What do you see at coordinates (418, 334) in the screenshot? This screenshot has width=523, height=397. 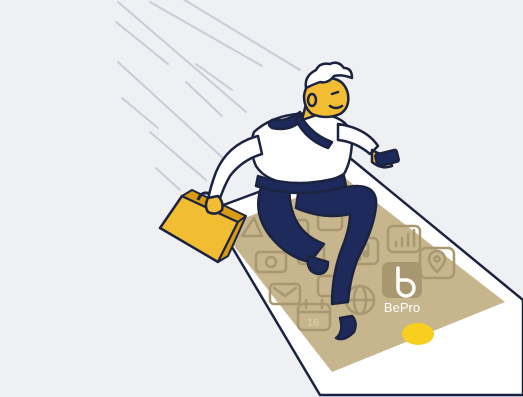 I see `home-button` at bounding box center [418, 334].